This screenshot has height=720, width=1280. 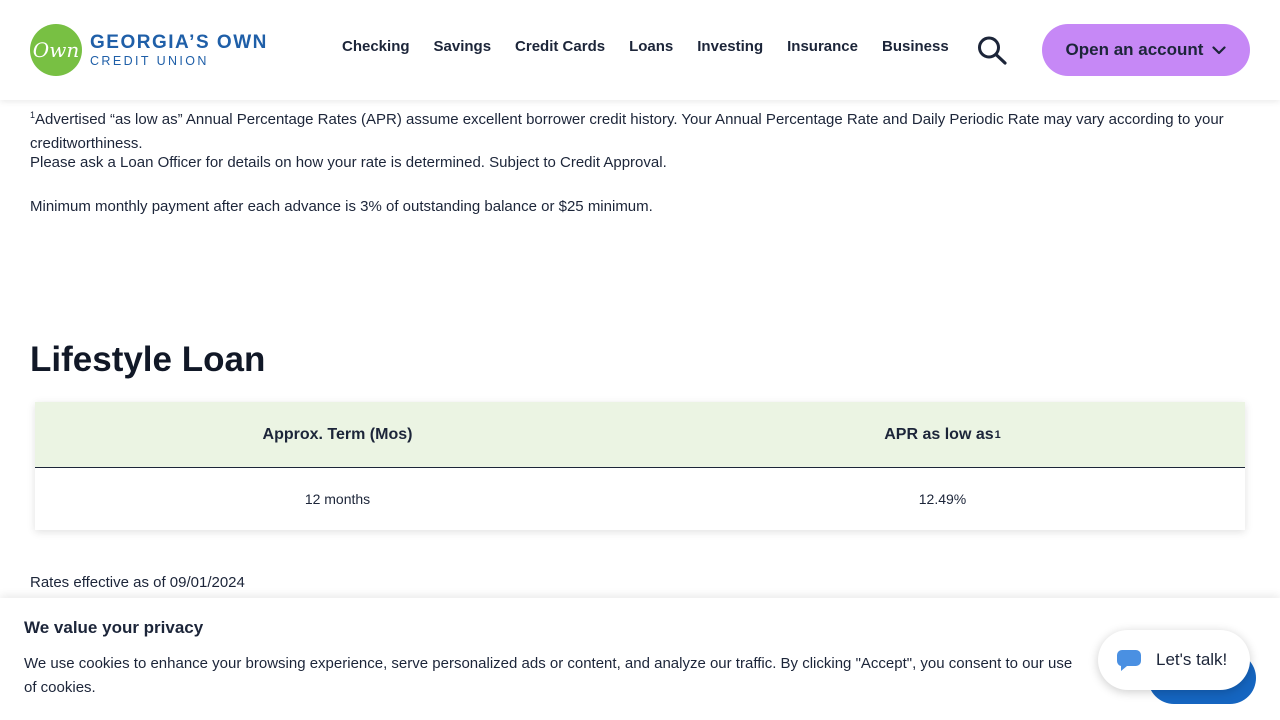 What do you see at coordinates (640, 499) in the screenshot?
I see `table-row: 12 months 12.49%` at bounding box center [640, 499].